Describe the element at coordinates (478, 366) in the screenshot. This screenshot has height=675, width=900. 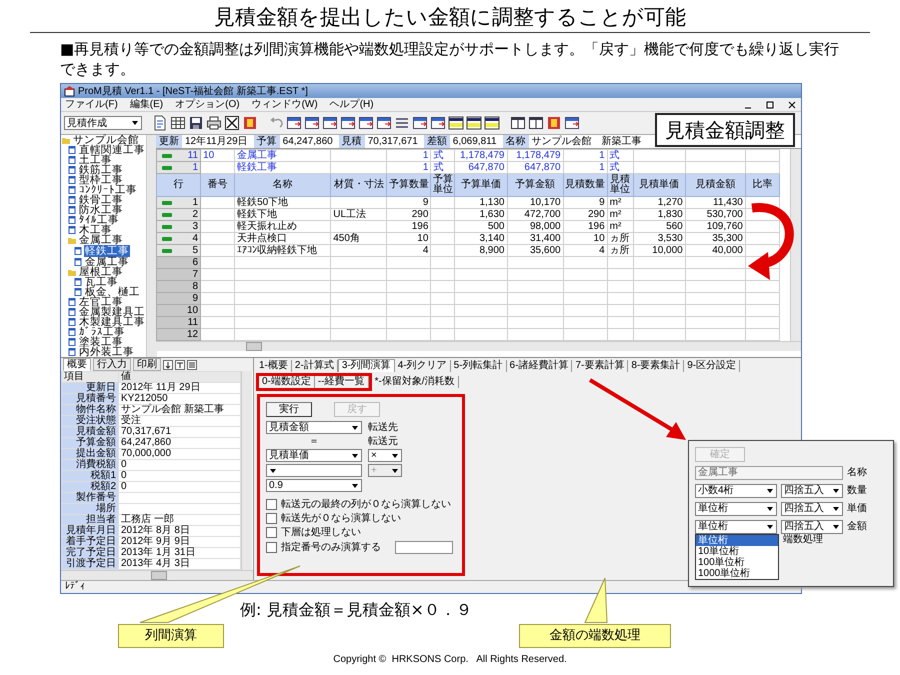
I see `tab: 5-列転集計` at that location.